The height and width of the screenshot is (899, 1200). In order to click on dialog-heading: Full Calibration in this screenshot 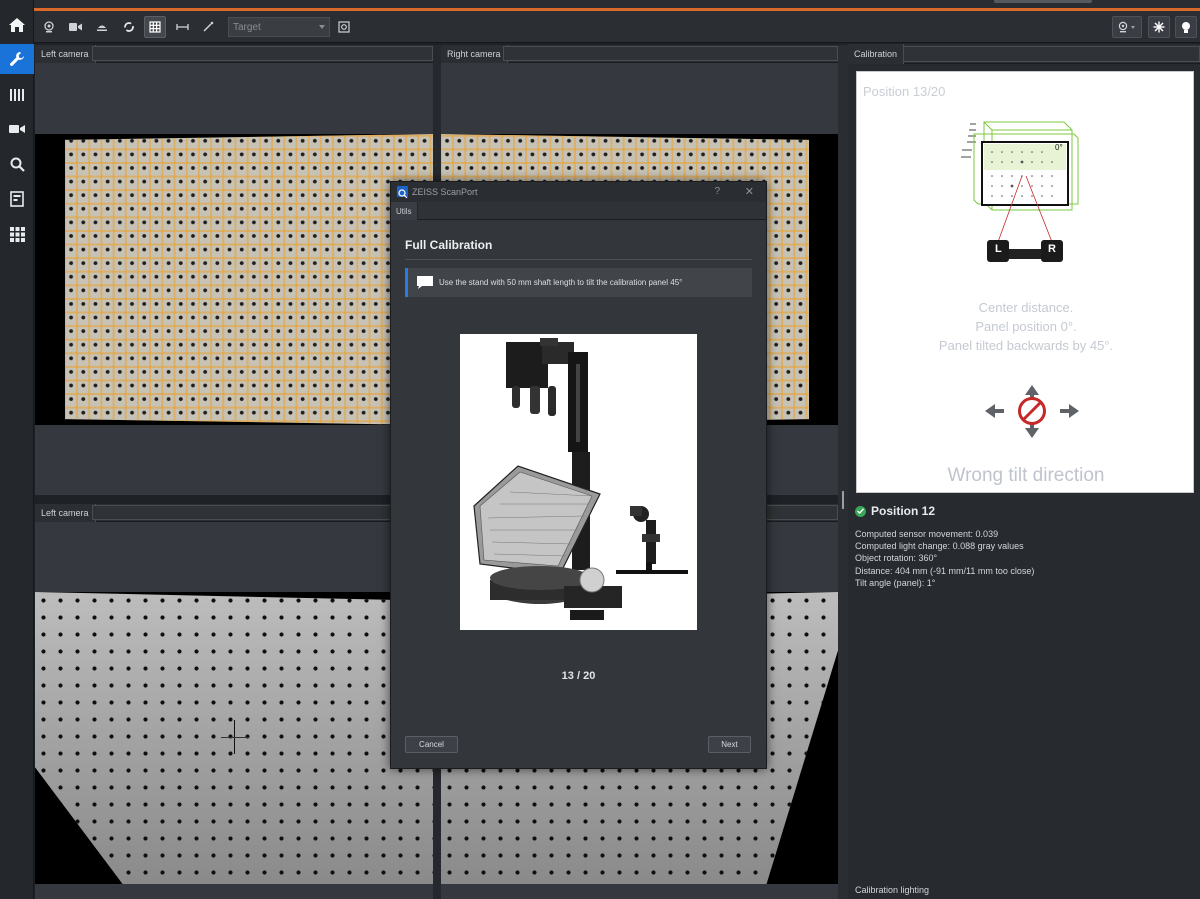, I will do `click(449, 245)`.